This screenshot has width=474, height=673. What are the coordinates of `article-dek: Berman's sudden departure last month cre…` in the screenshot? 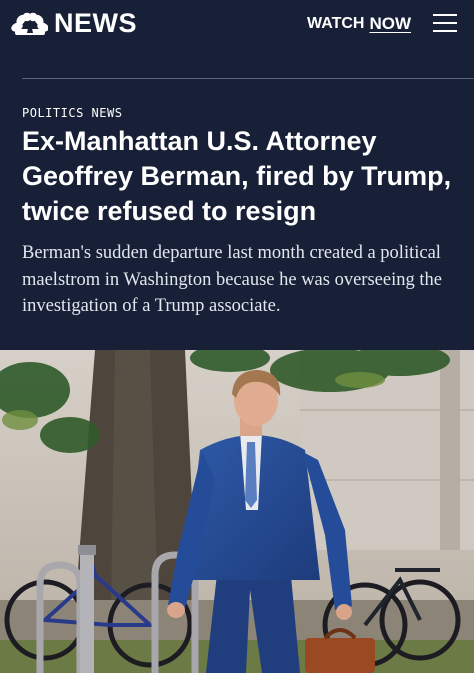 It's located at (232, 279).